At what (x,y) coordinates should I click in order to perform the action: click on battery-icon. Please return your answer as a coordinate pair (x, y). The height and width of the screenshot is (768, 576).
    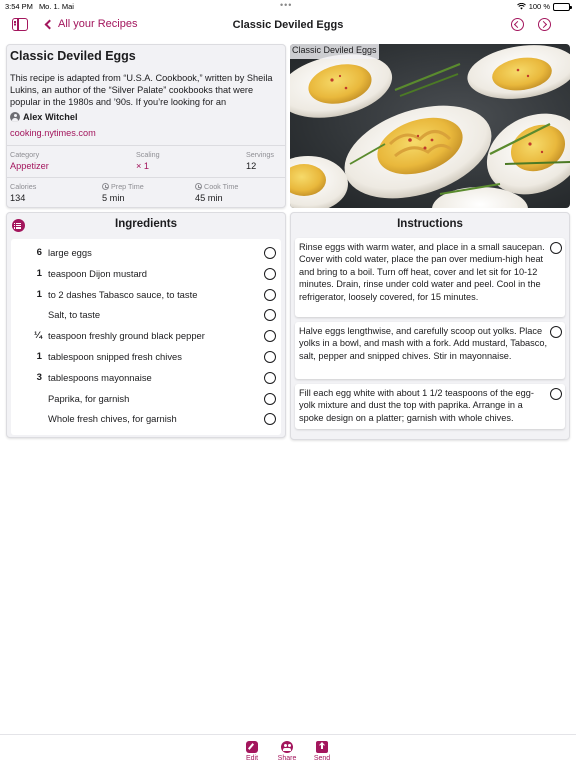
    Looking at the image, I should click on (562, 6).